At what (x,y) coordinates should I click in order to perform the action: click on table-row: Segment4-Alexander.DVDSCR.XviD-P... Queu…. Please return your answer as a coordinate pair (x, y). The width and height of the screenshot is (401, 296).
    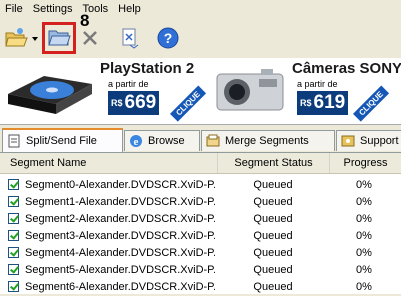
    Looking at the image, I should click on (200, 253).